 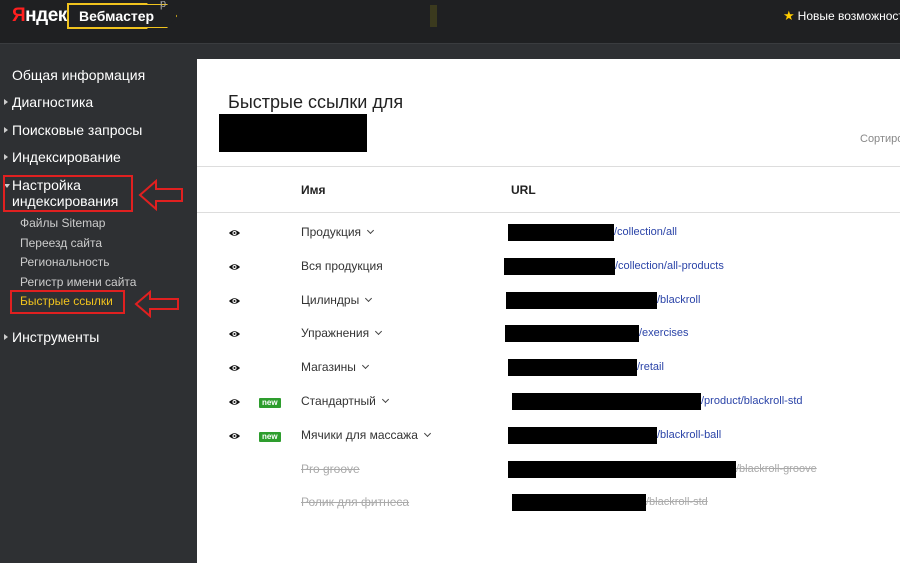 I want to click on truncated-superscript: р, so click(x=163, y=5).